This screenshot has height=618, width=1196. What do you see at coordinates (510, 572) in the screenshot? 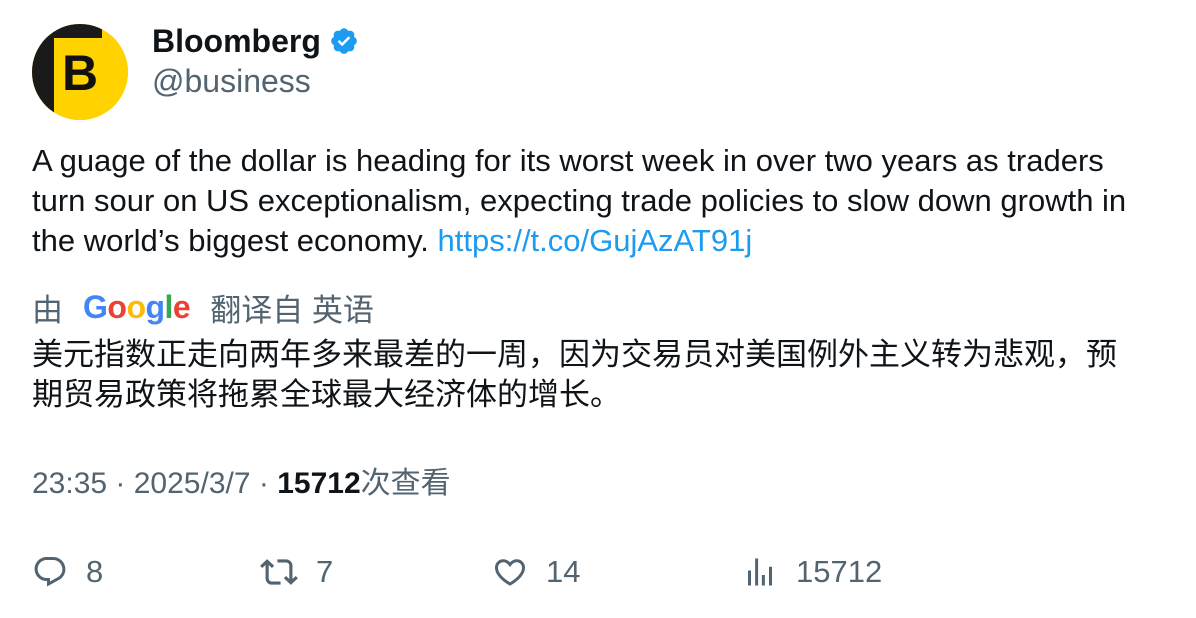
I see `heart-icon` at bounding box center [510, 572].